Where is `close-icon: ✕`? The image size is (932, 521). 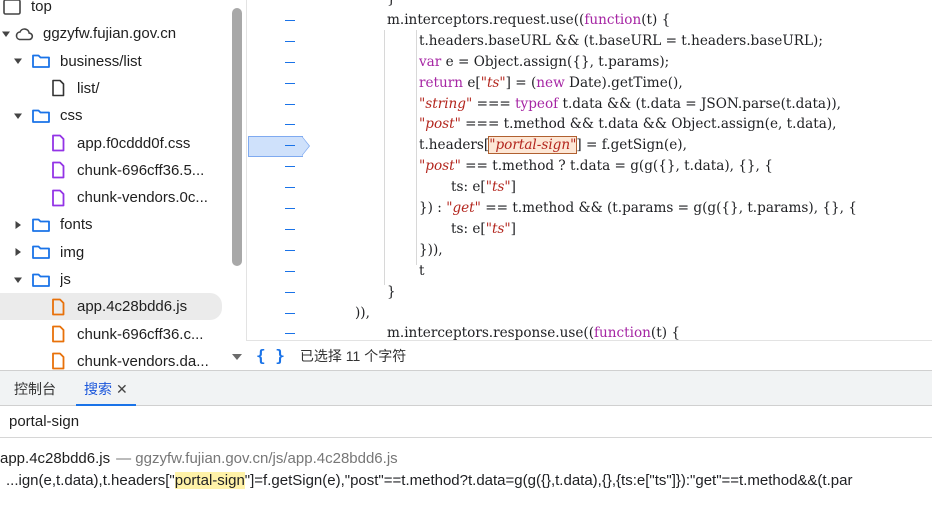
close-icon: ✕ is located at coordinates (122, 389).